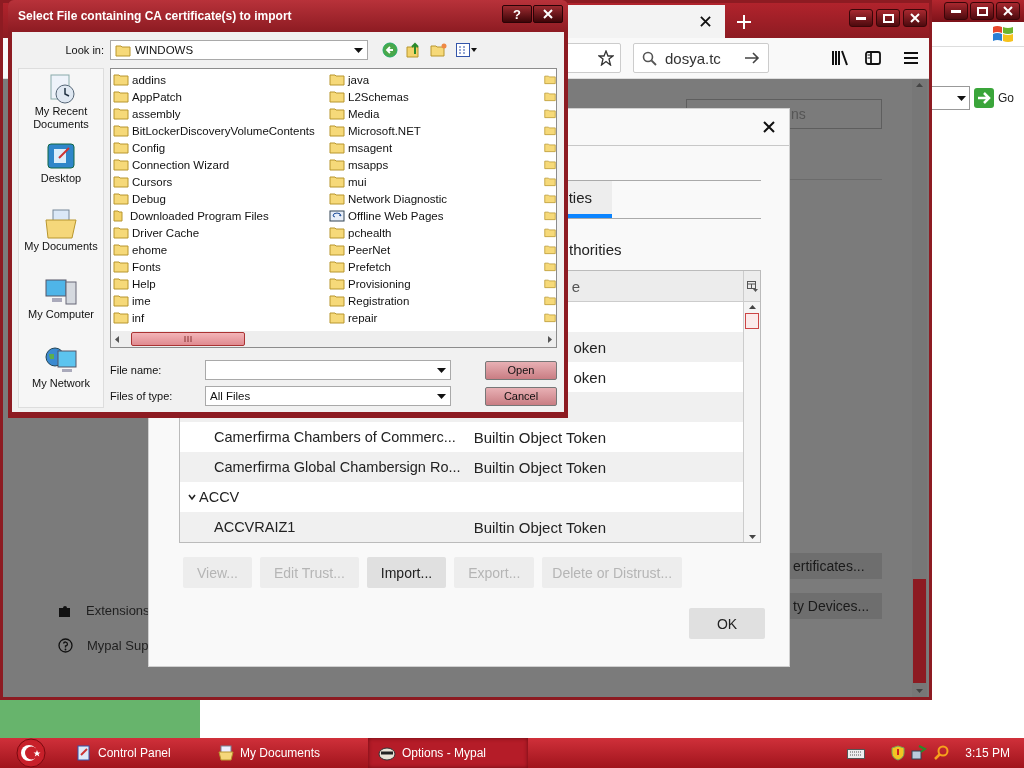 This screenshot has height=768, width=1024. I want to click on file-item: Fonts, so click(146, 266).